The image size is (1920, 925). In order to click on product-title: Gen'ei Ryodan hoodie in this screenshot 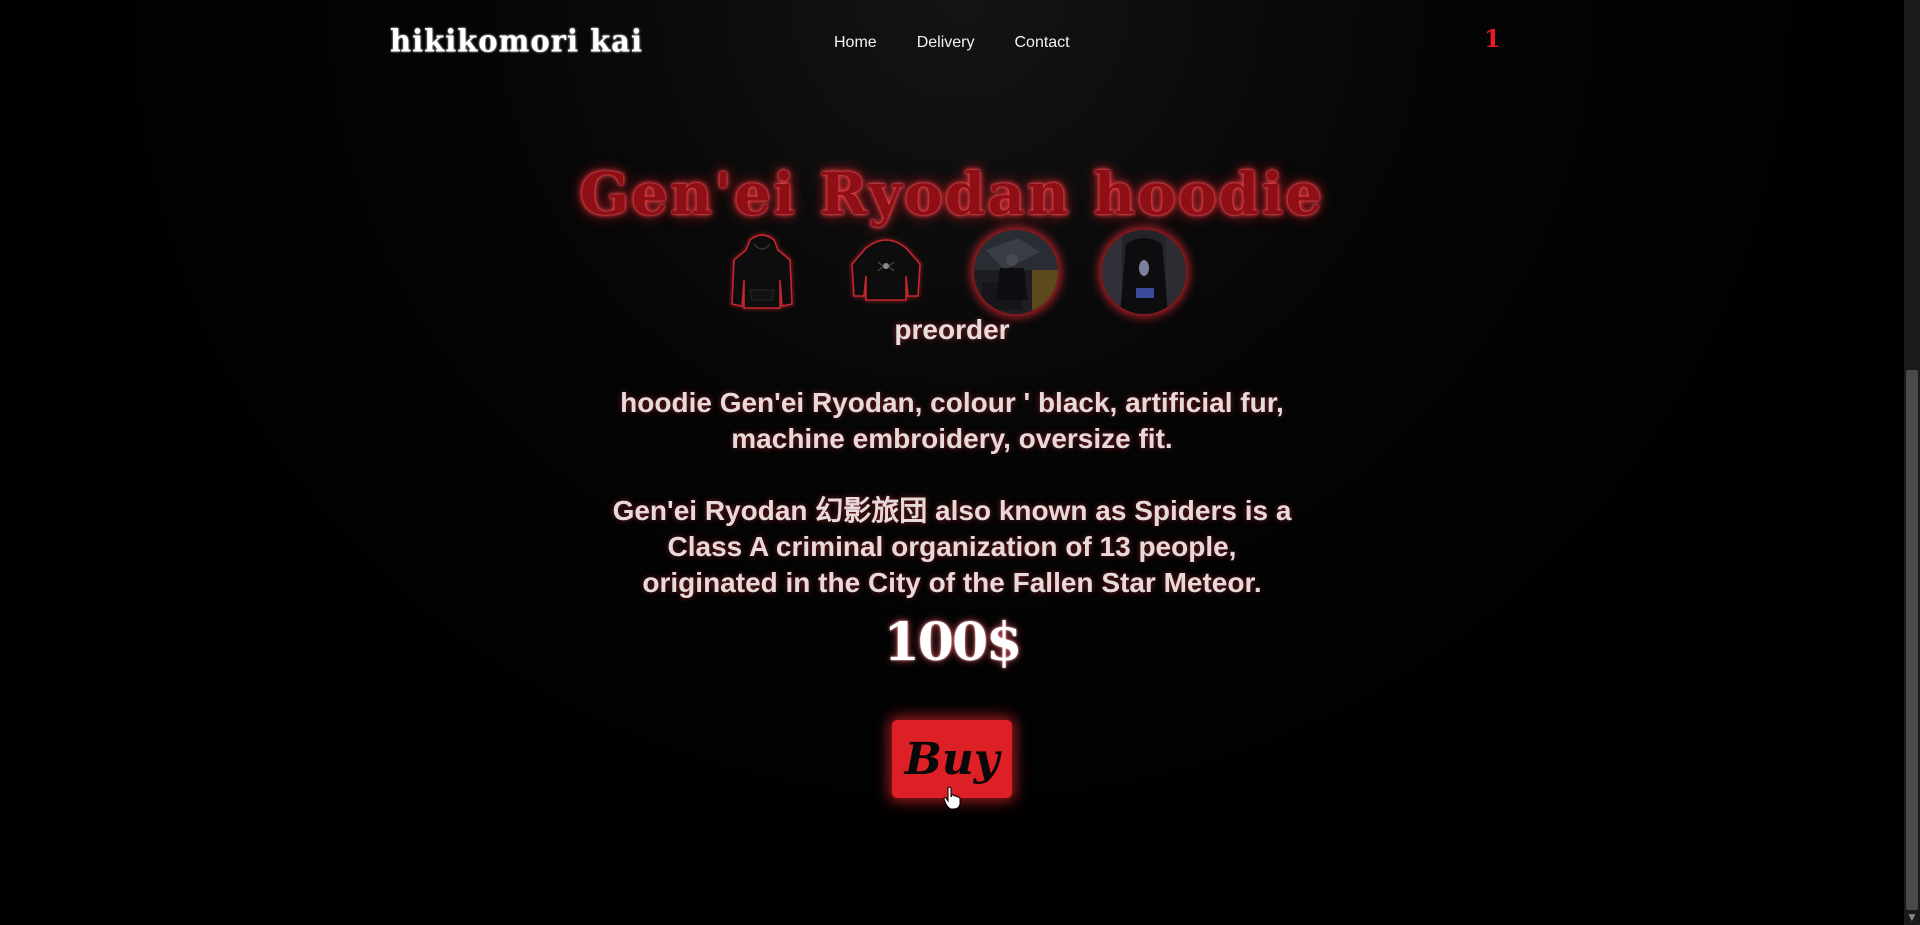, I will do `click(952, 194)`.